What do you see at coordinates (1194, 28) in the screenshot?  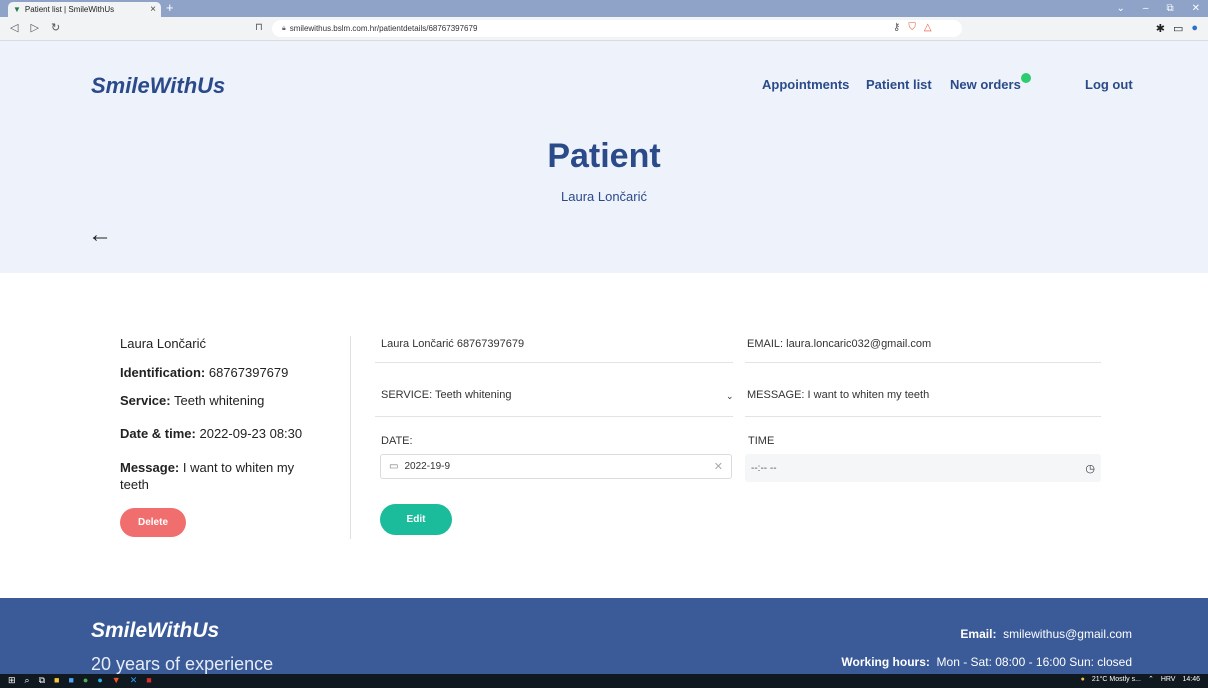 I see `profile-icon: ●` at bounding box center [1194, 28].